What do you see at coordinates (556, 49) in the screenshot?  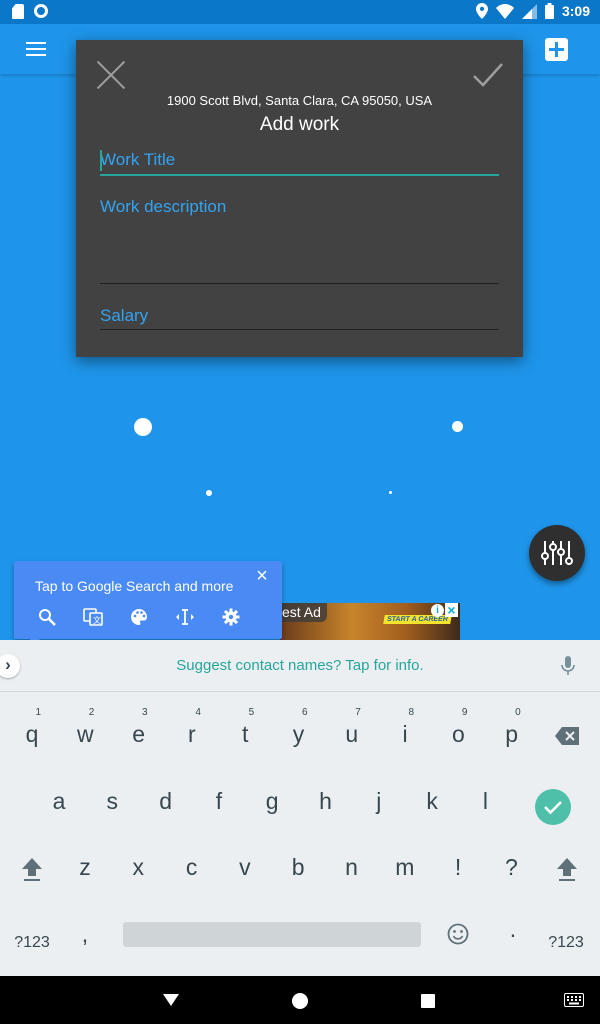 I see `add-icon` at bounding box center [556, 49].